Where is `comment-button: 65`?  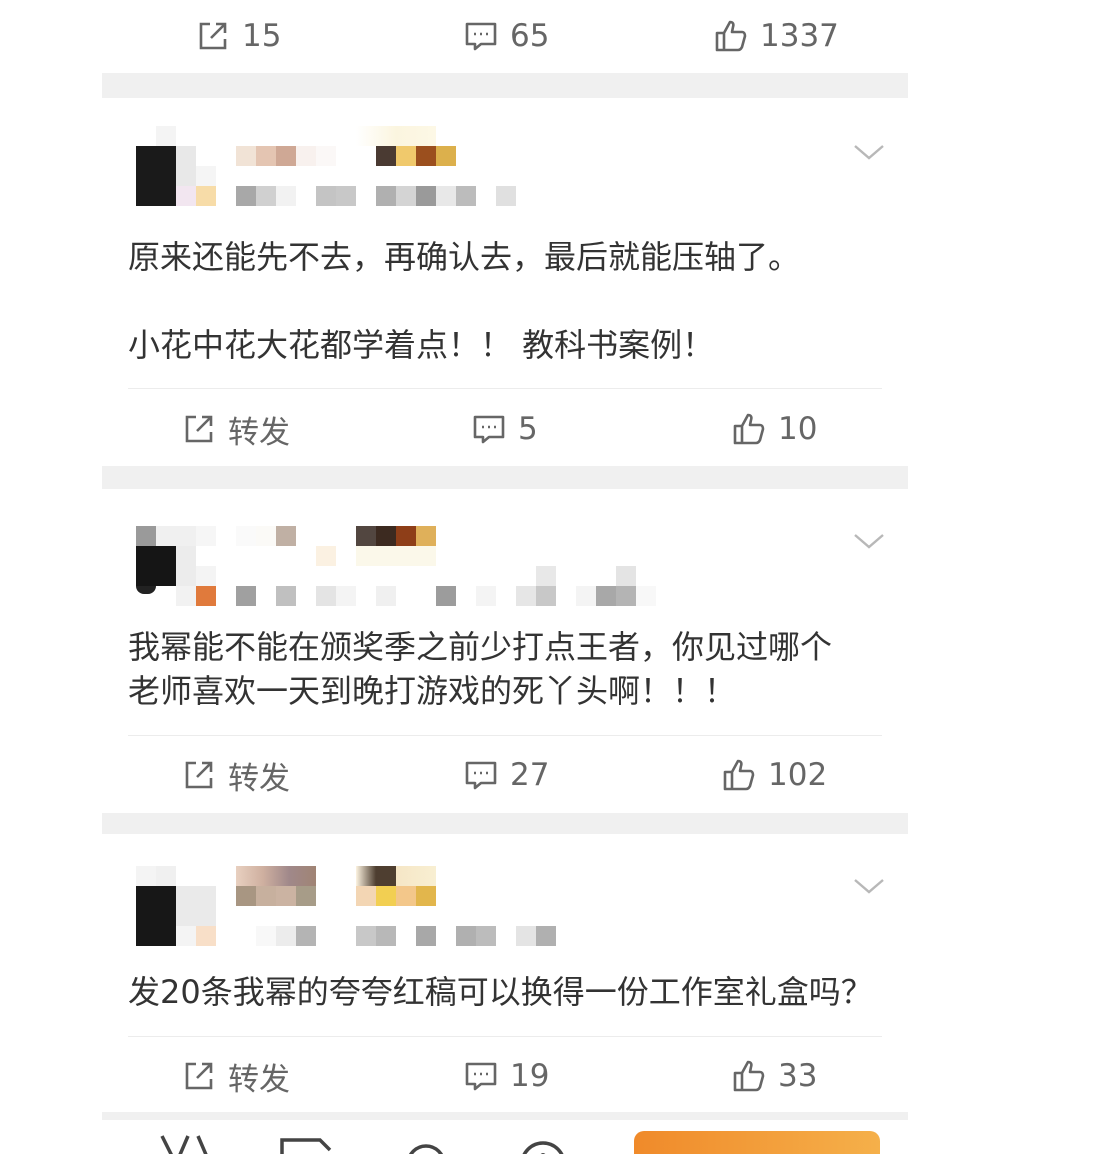 comment-button: 65 is located at coordinates (506, 36).